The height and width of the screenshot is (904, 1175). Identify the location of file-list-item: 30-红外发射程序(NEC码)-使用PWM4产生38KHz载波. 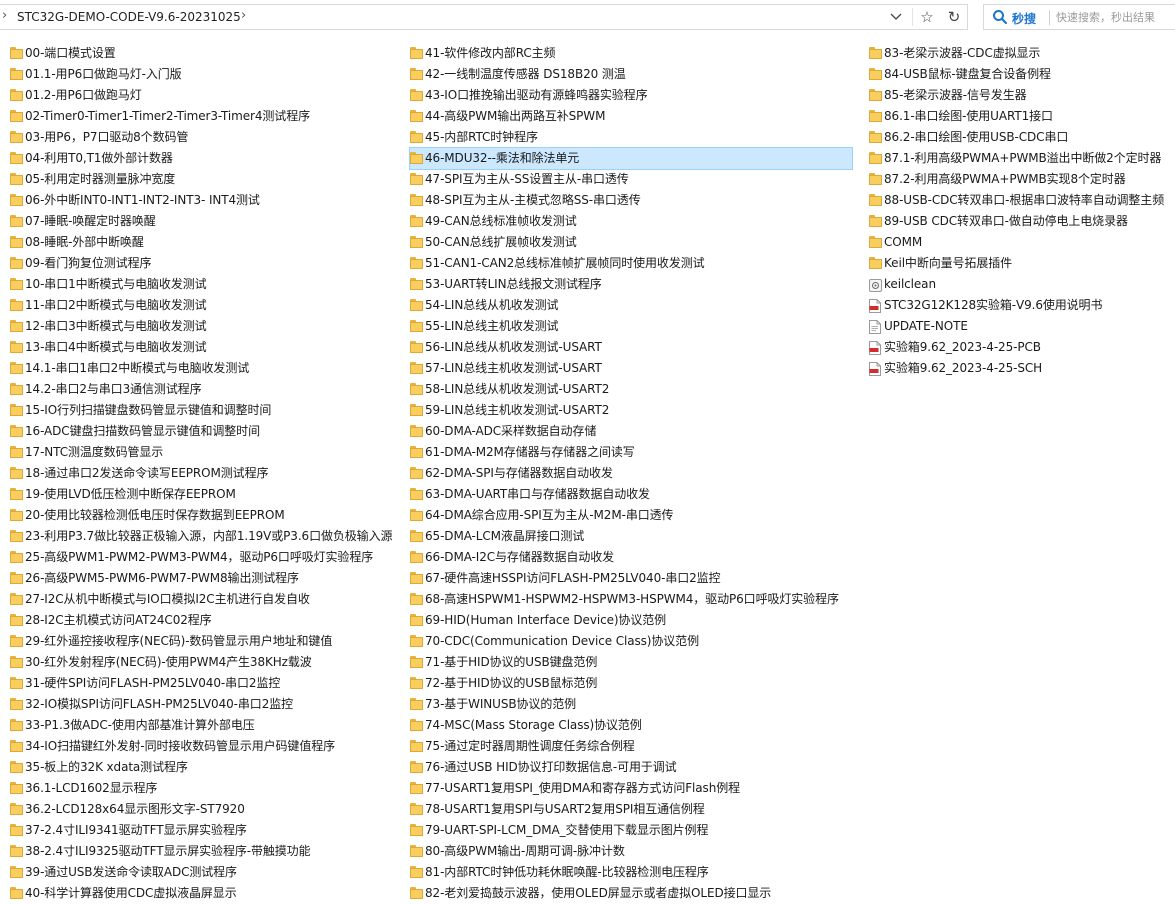
(206, 662).